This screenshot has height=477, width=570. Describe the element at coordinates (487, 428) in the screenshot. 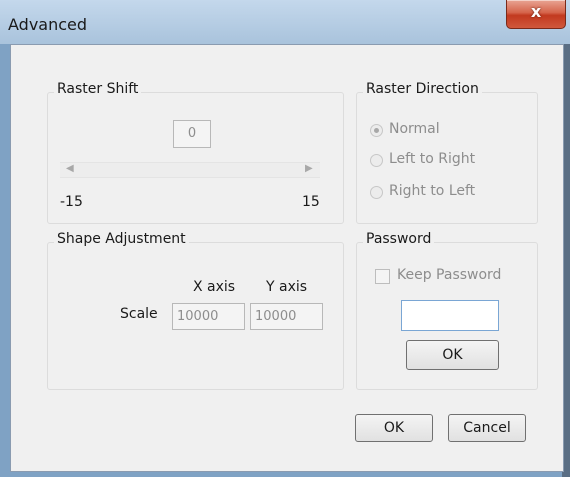

I see `cancel-button: Cancel` at that location.